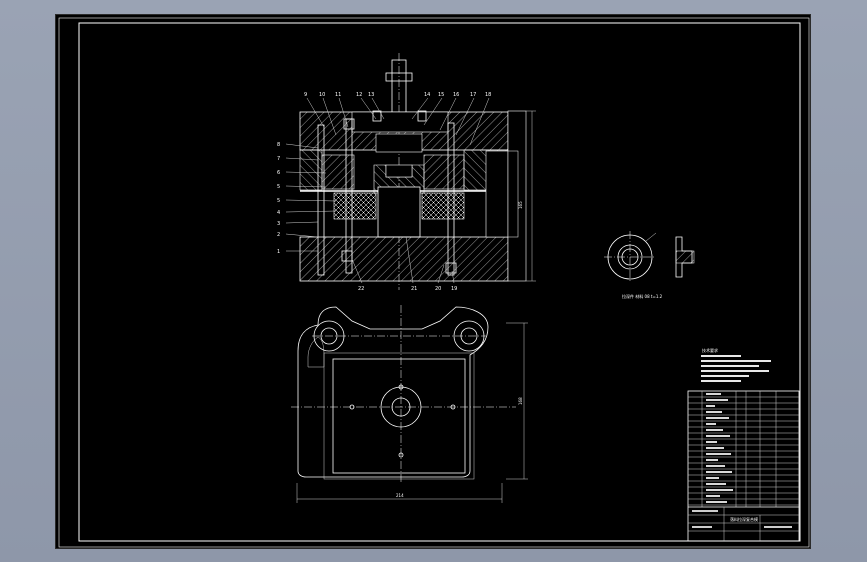  Describe the element at coordinates (322, 95) in the screenshot. I see `part-no: 10` at that location.